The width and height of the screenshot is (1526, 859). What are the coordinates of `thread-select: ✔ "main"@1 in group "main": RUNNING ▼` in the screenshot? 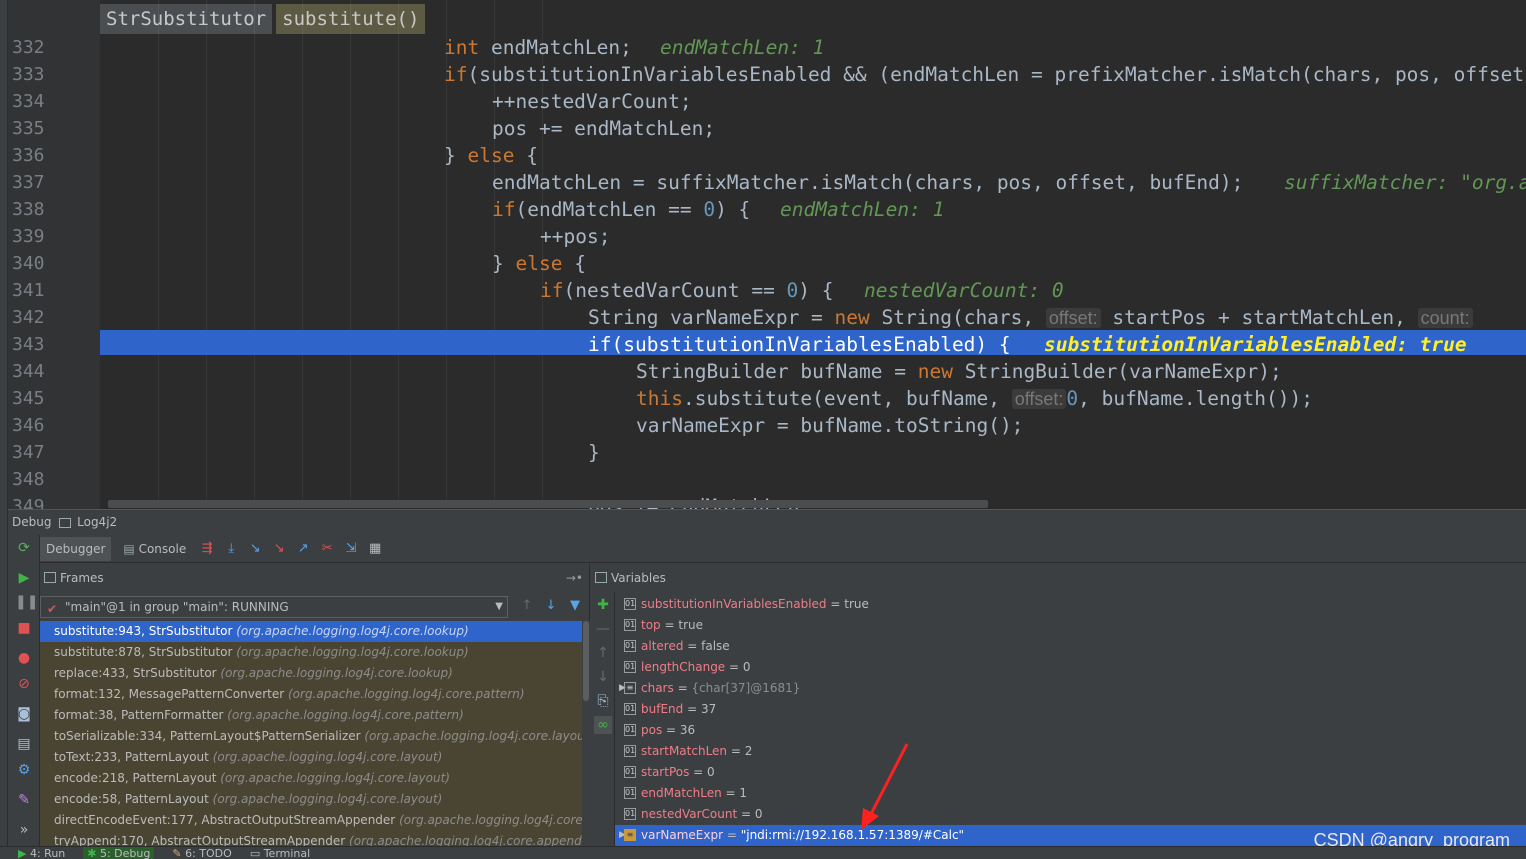 It's located at (274, 607).